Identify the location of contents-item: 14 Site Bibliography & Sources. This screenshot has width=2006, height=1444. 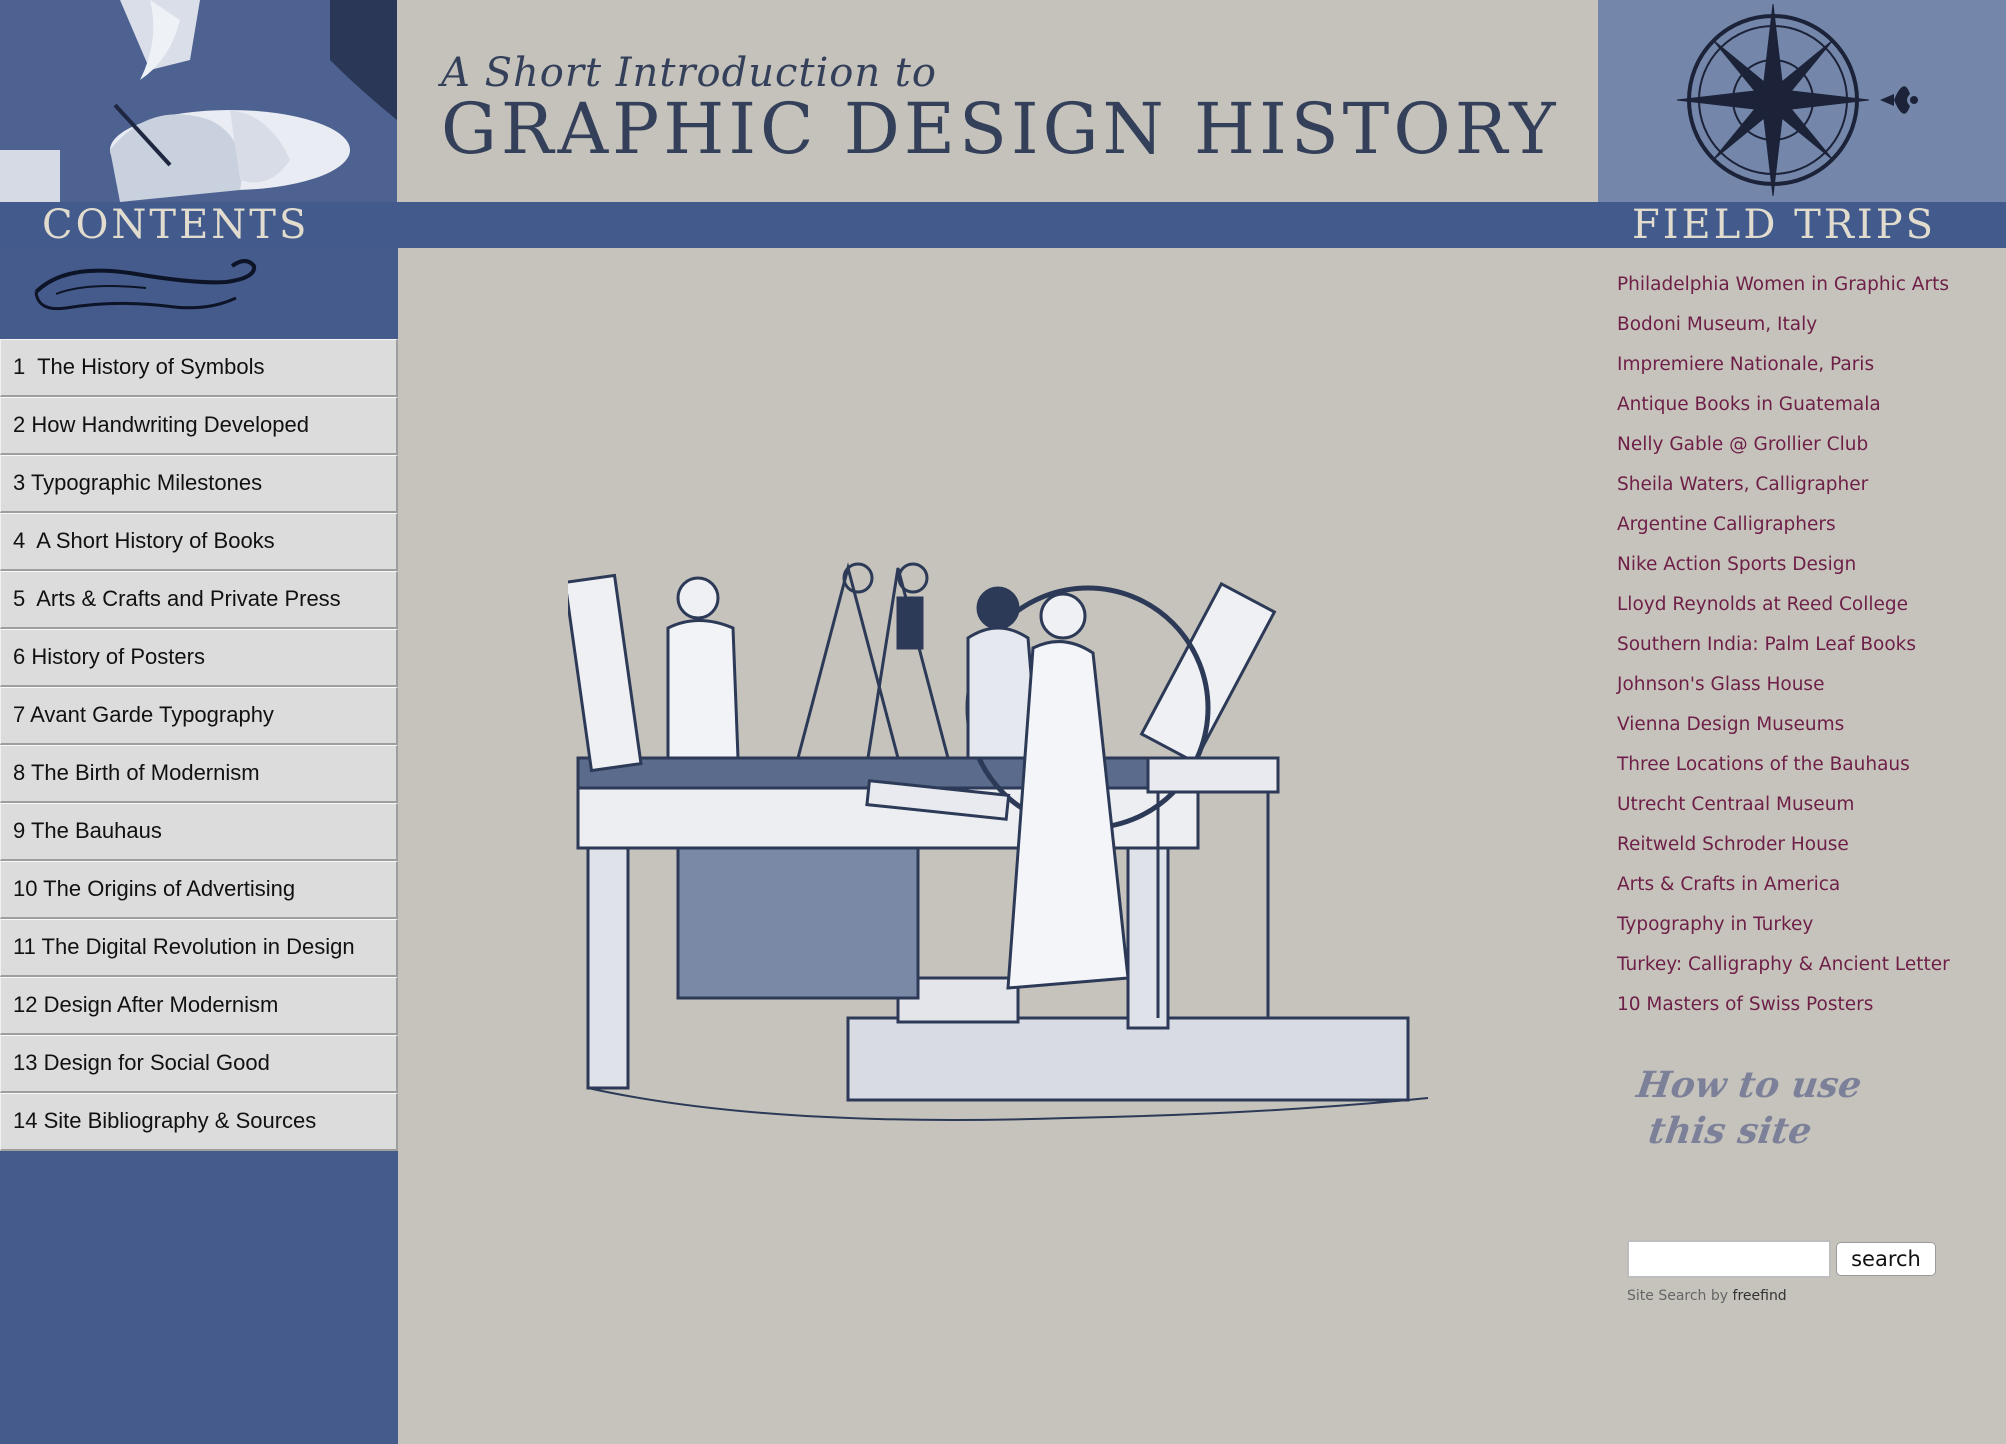
(199, 1122).